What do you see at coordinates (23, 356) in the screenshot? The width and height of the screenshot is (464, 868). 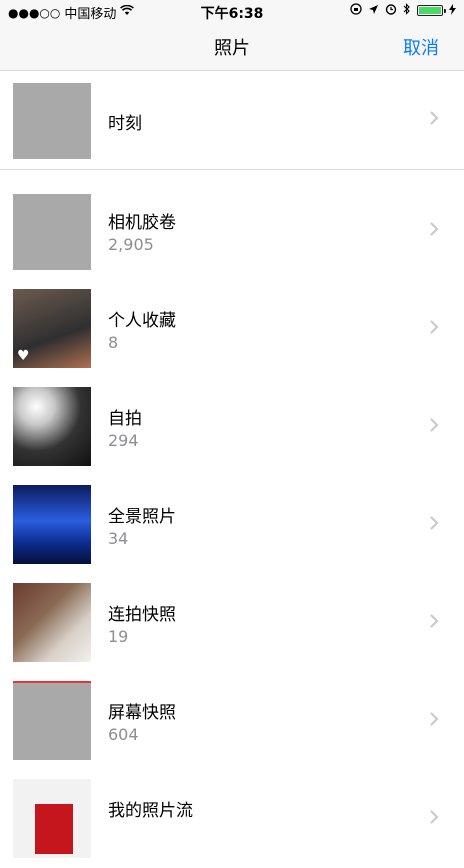 I see `heart-icon: ♥` at bounding box center [23, 356].